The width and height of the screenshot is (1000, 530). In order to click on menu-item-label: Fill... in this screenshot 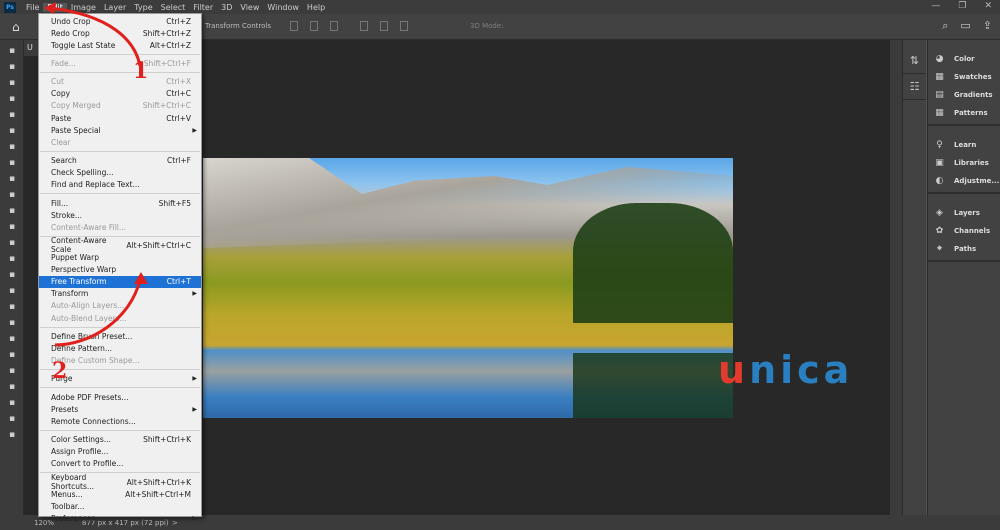, I will do `click(60, 203)`.